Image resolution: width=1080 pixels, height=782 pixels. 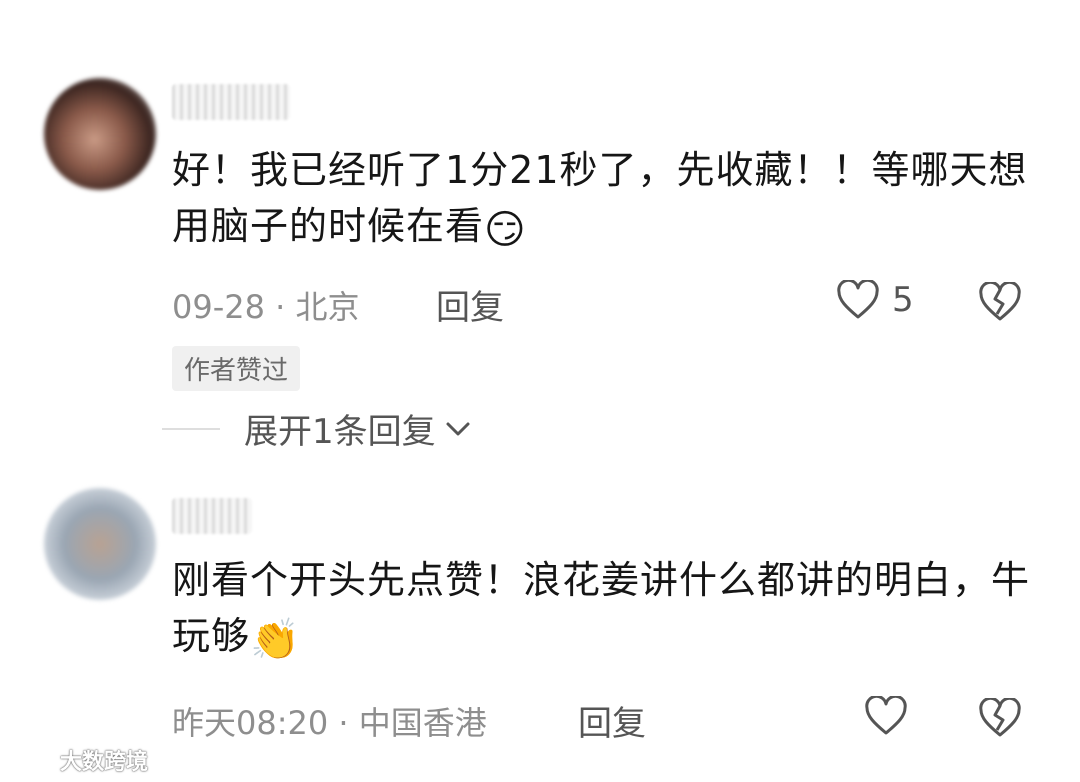 I want to click on like-count: 5, so click(x=903, y=300).